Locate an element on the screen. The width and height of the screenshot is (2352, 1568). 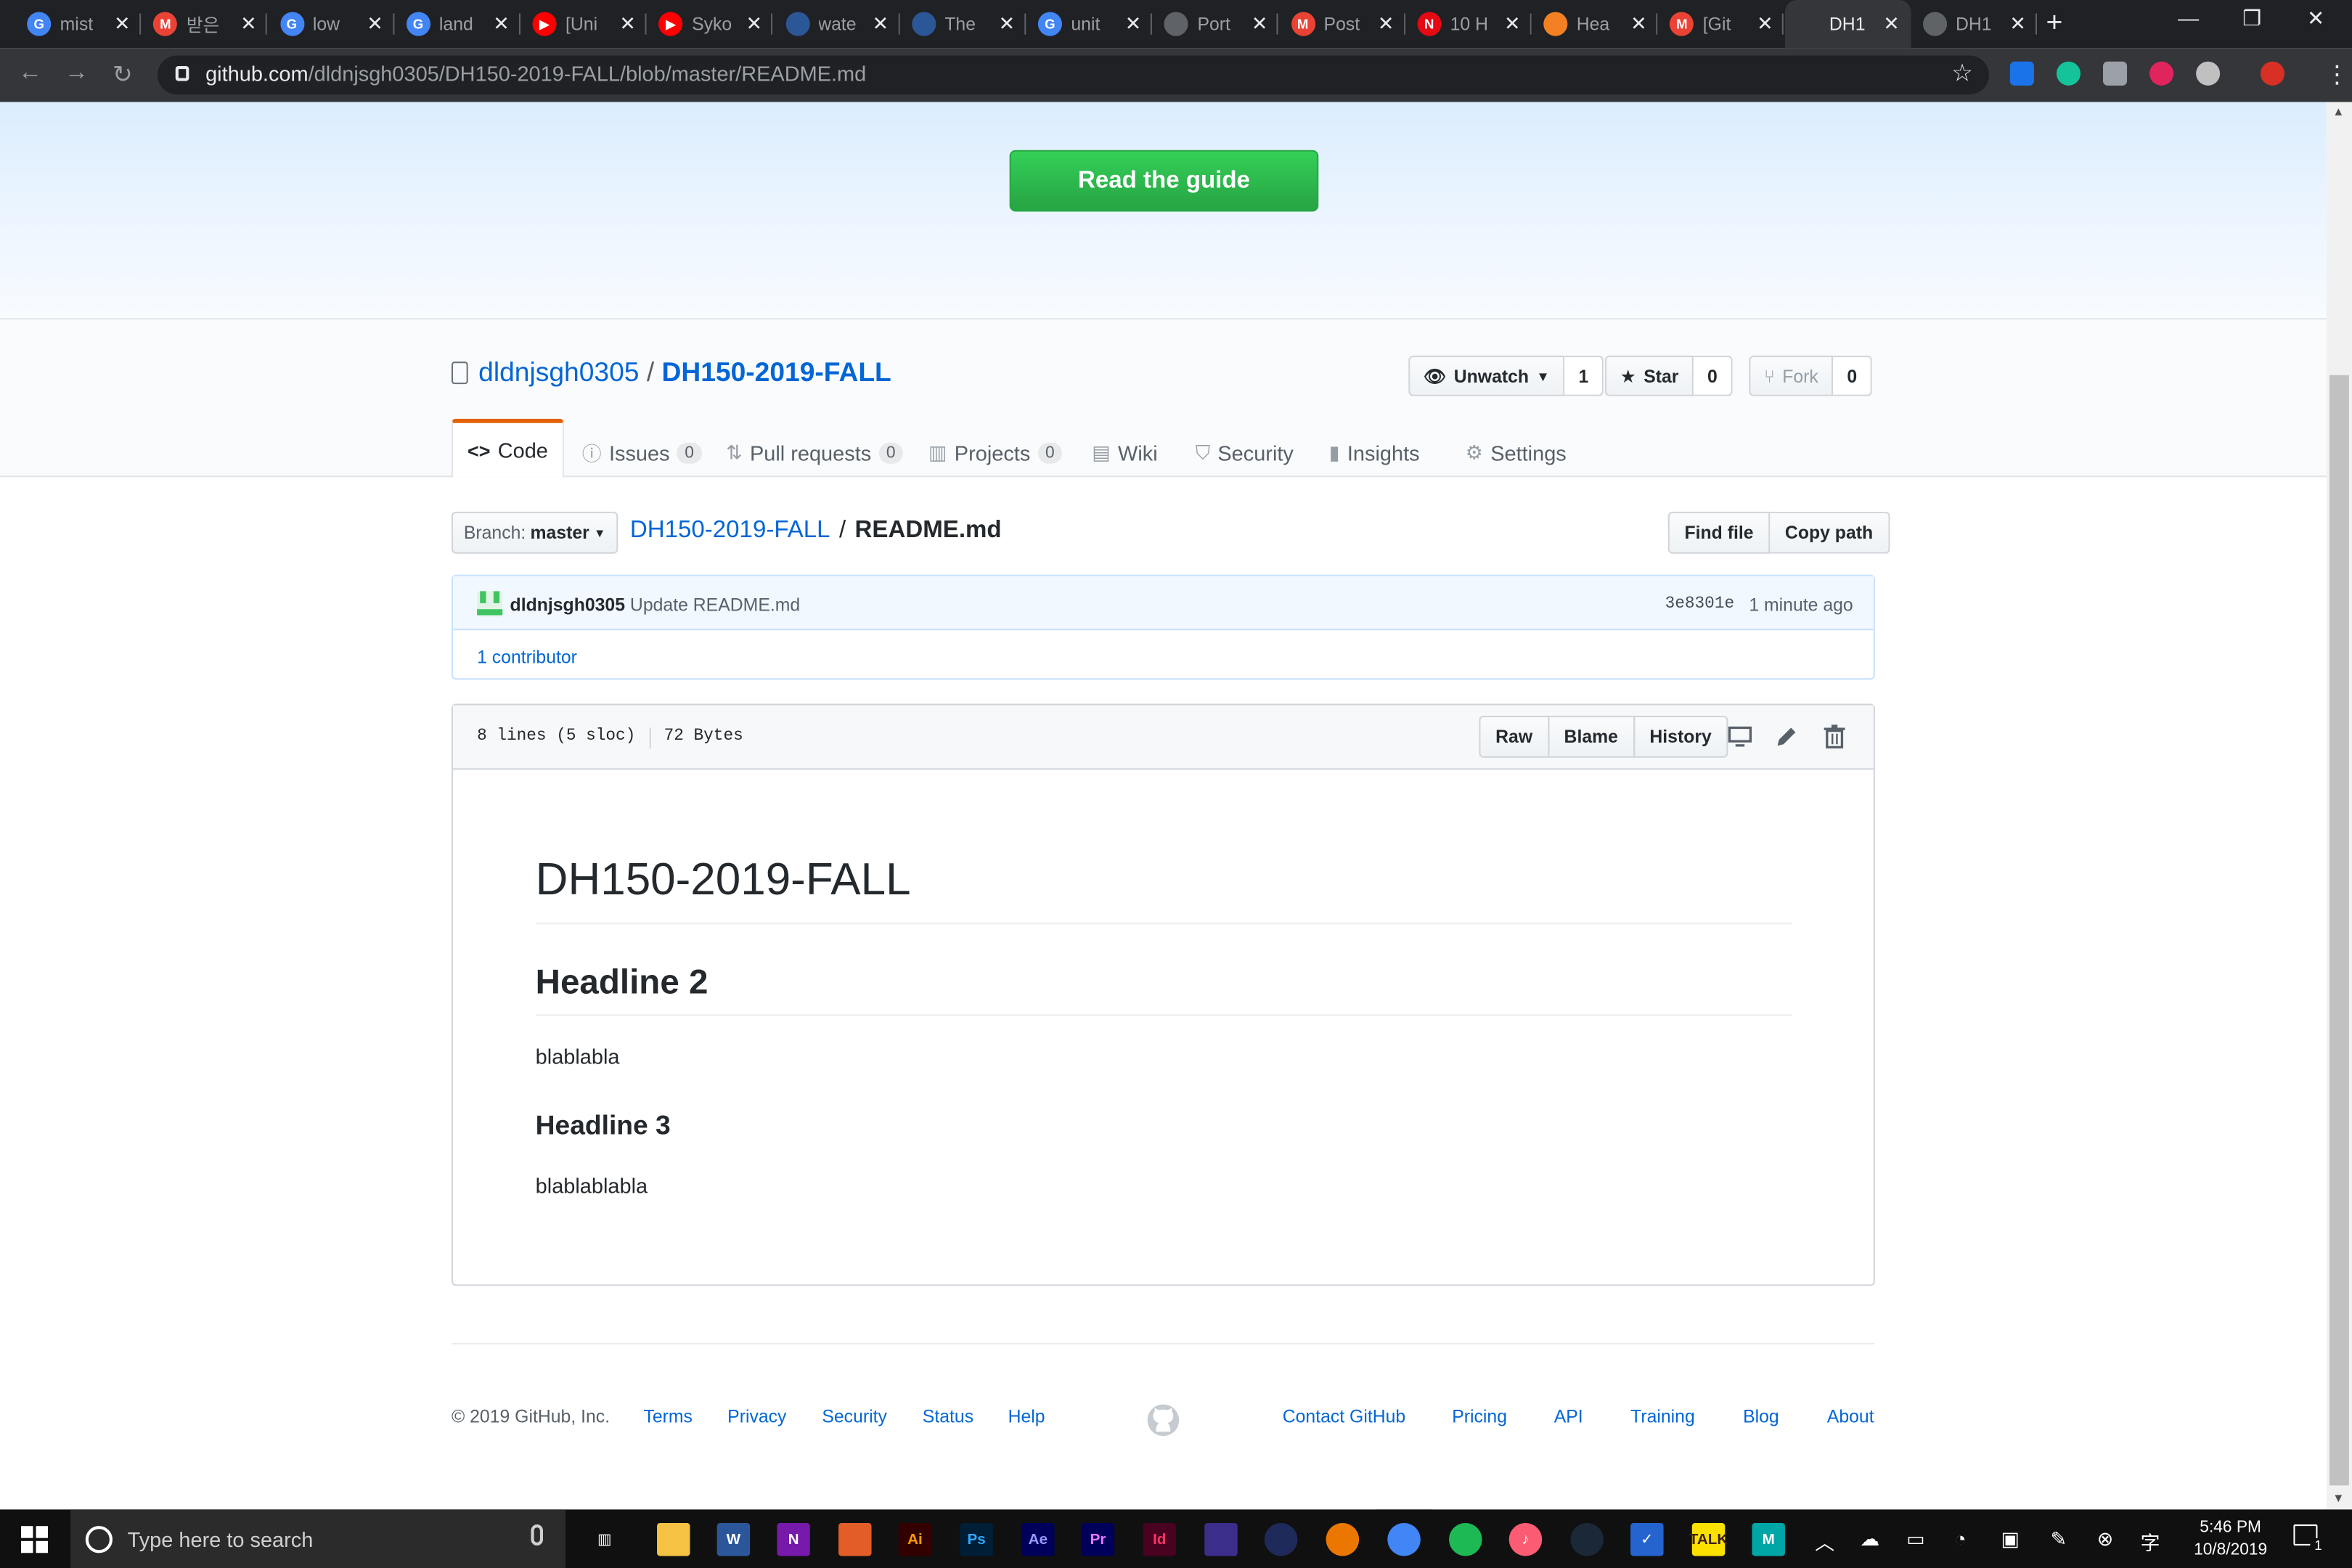
tab-settings: ⚙ Settings is located at coordinates (1517, 453).